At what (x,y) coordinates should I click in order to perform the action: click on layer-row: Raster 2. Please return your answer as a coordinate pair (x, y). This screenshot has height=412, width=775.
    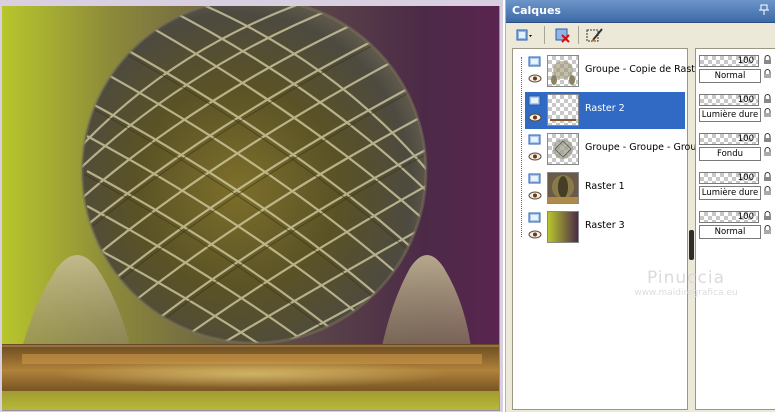
    Looking at the image, I should click on (605, 110).